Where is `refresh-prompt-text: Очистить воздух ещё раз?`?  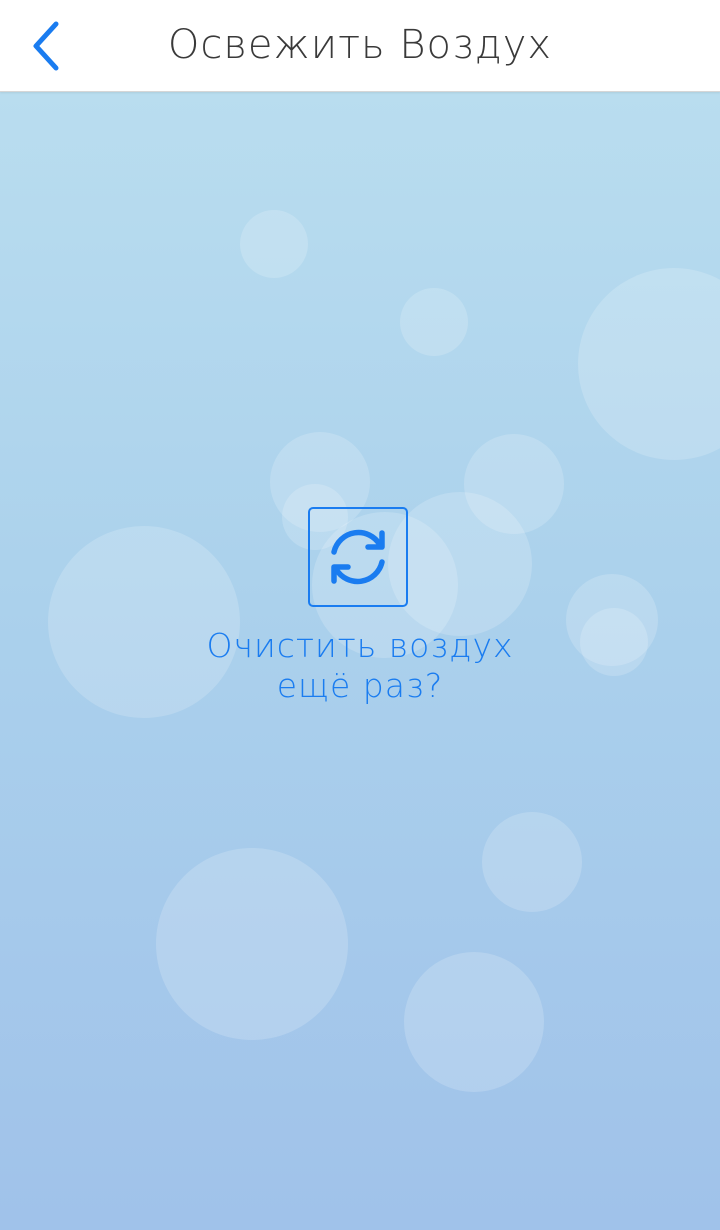
refresh-prompt-text: Очистить воздух ещё раз? is located at coordinates (360, 666).